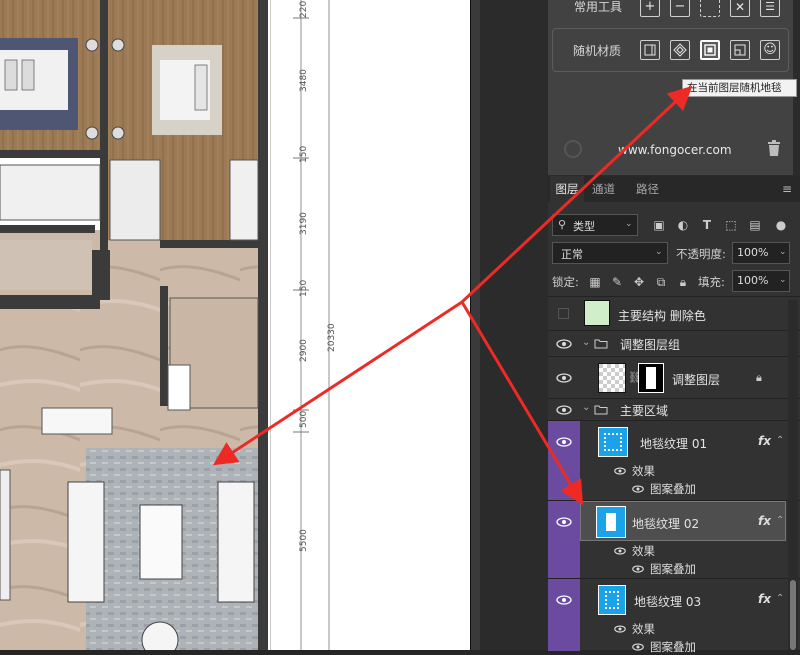  I want to click on common-tools-label: 常用工具, so click(598, 7).